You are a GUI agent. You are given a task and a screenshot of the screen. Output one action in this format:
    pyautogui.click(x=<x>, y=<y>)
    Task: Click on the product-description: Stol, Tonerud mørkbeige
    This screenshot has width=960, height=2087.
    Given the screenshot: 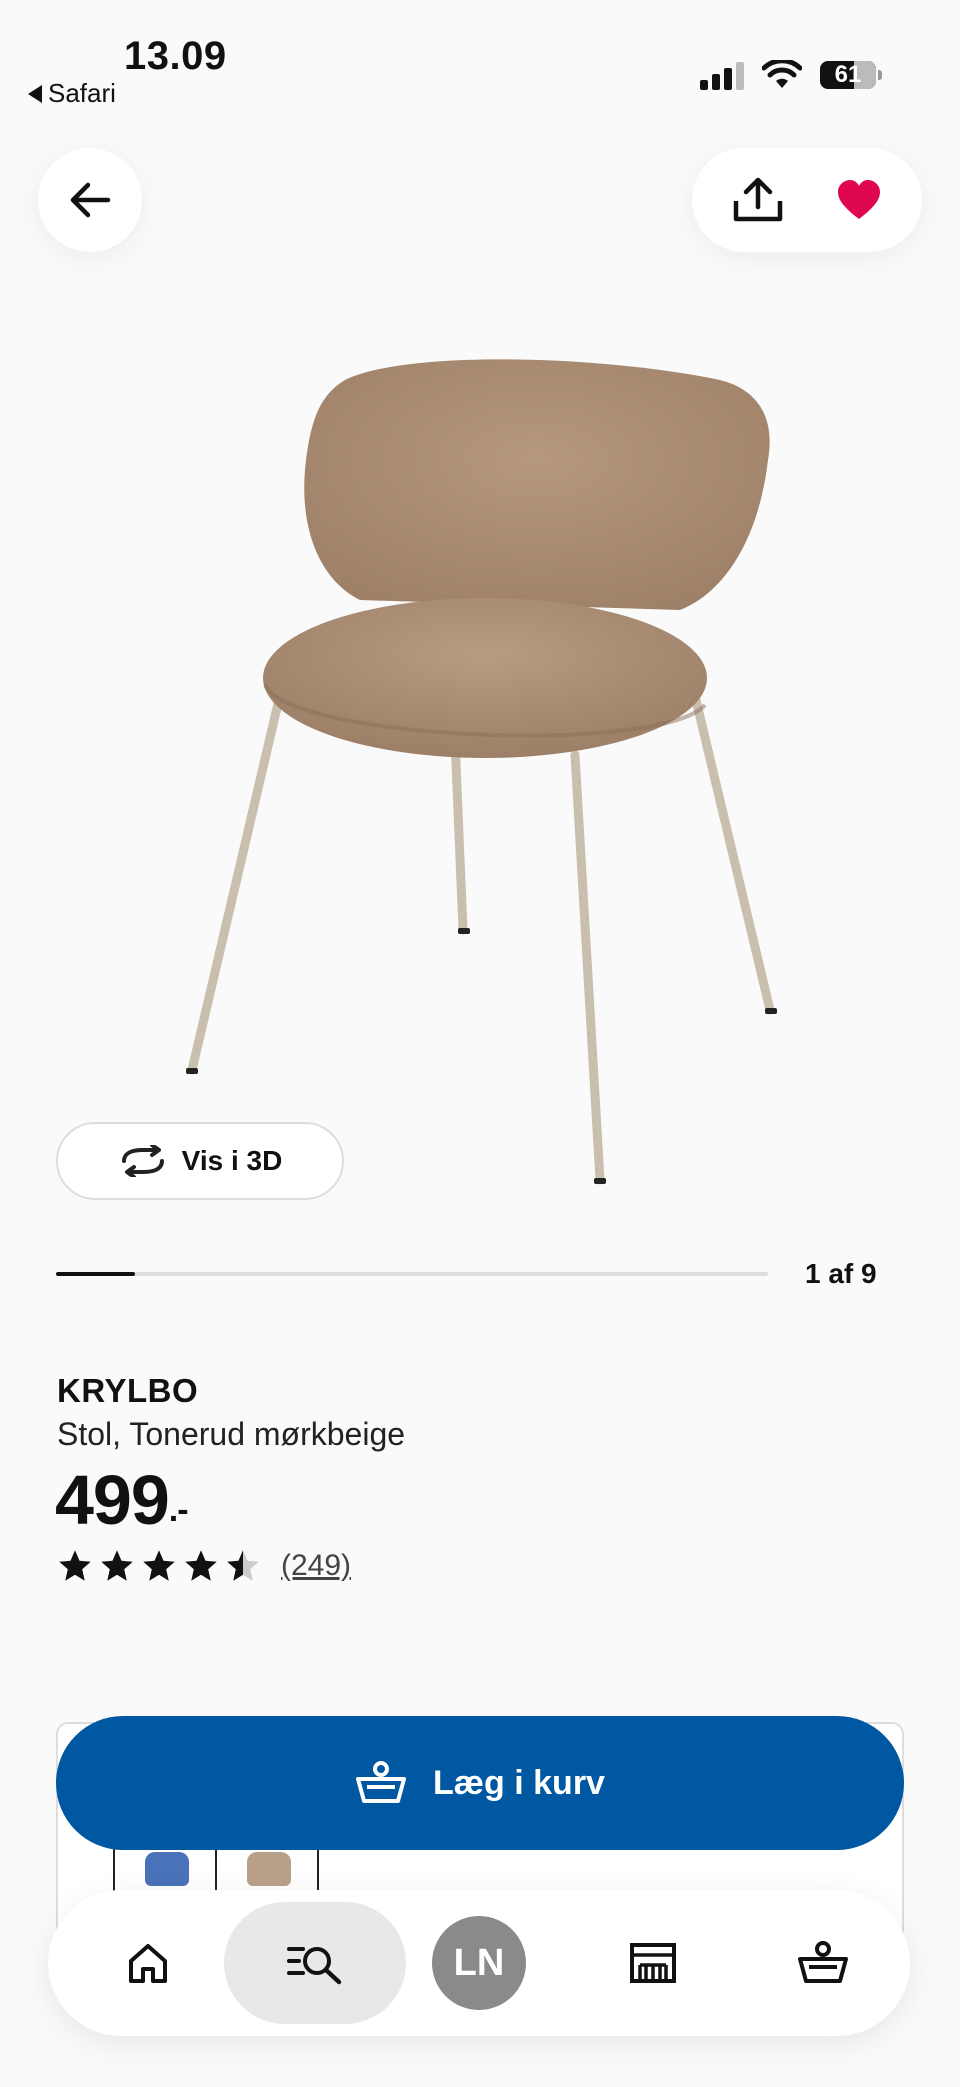 What is the action you would take?
    pyautogui.click(x=231, y=1434)
    